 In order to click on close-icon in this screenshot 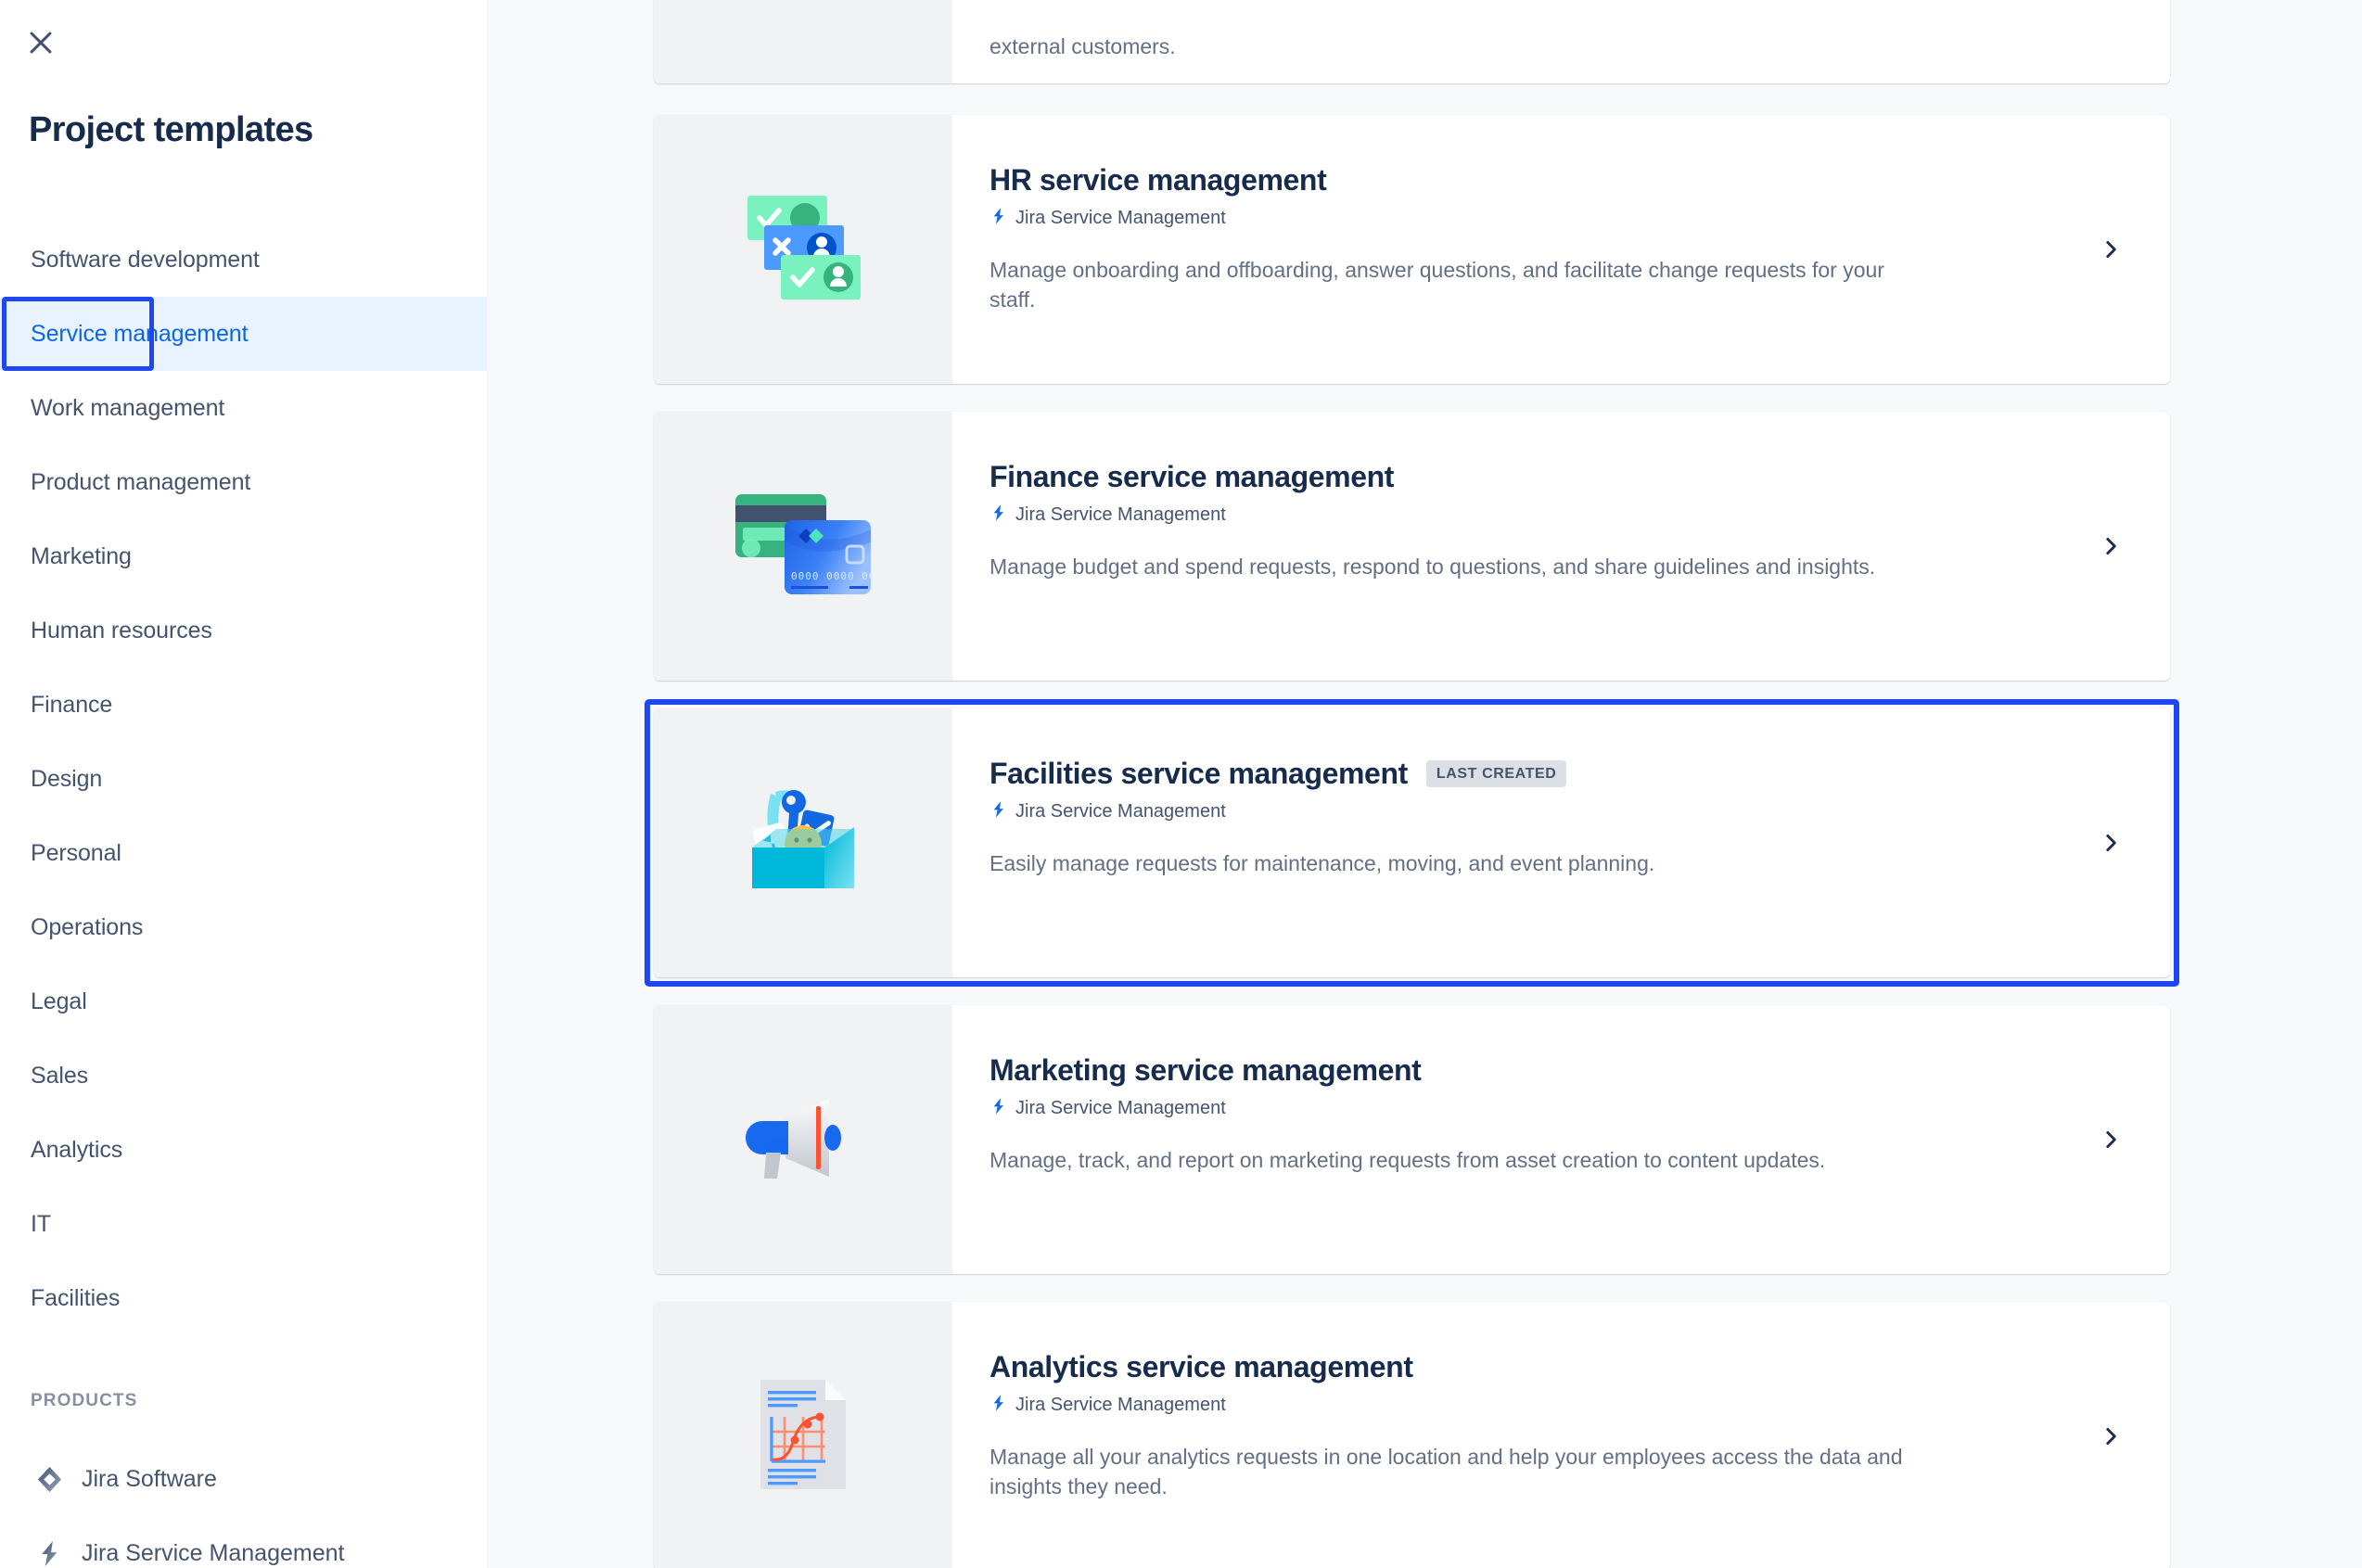, I will do `click(41, 42)`.